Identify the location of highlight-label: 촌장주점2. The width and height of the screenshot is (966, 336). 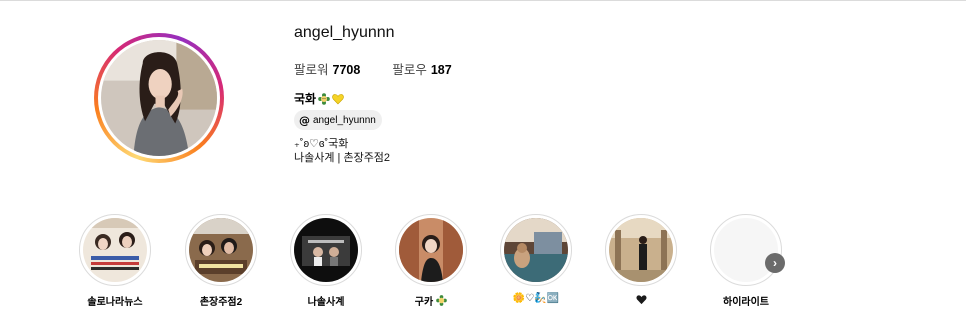
(221, 302).